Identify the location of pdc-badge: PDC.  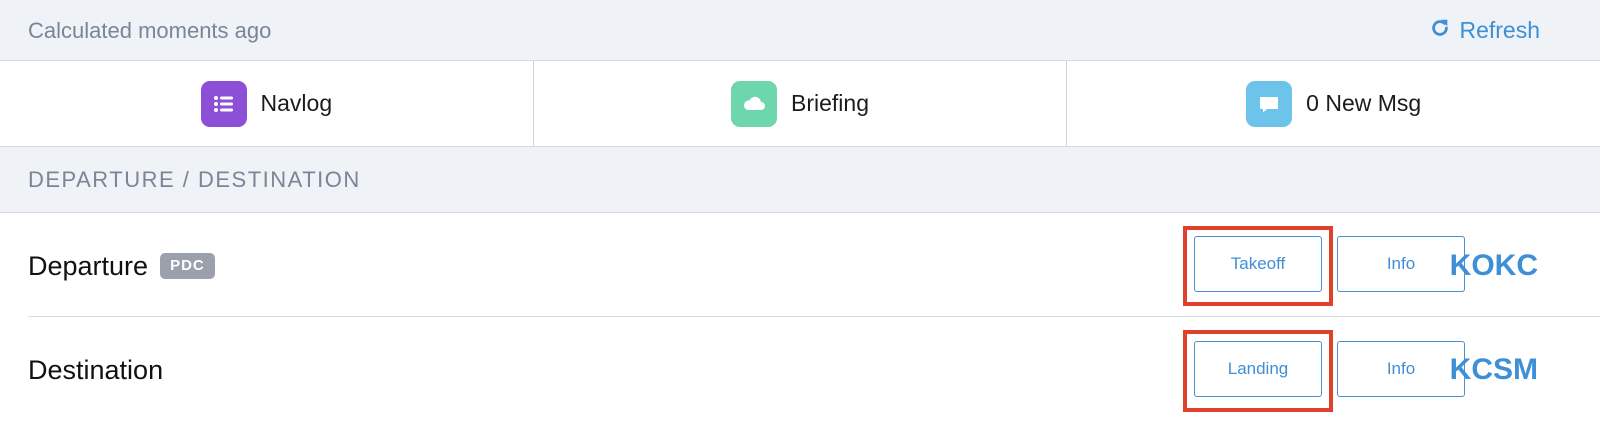
(187, 266).